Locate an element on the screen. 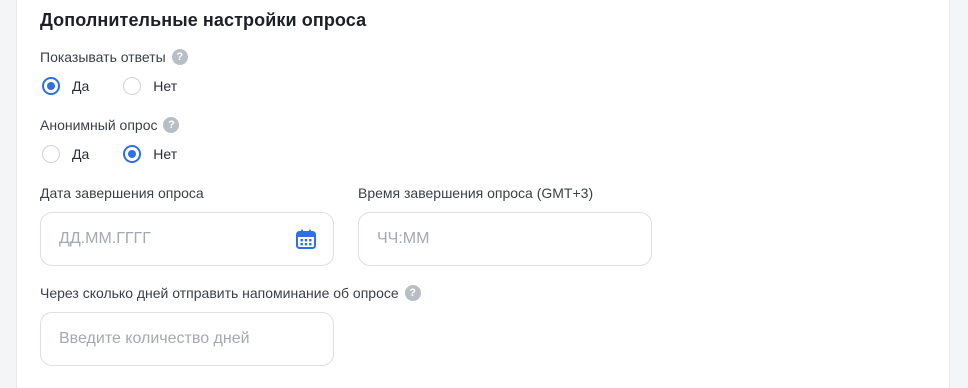 The image size is (968, 388). show-answers-label: Показывать ответы ? is located at coordinates (114, 57).